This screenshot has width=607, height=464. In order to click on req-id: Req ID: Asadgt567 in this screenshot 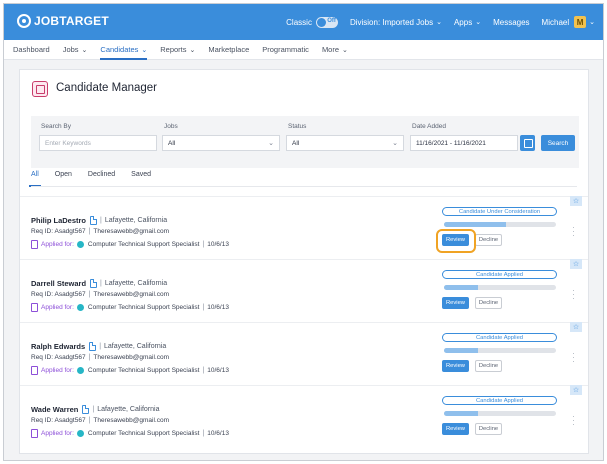, I will do `click(58, 357)`.